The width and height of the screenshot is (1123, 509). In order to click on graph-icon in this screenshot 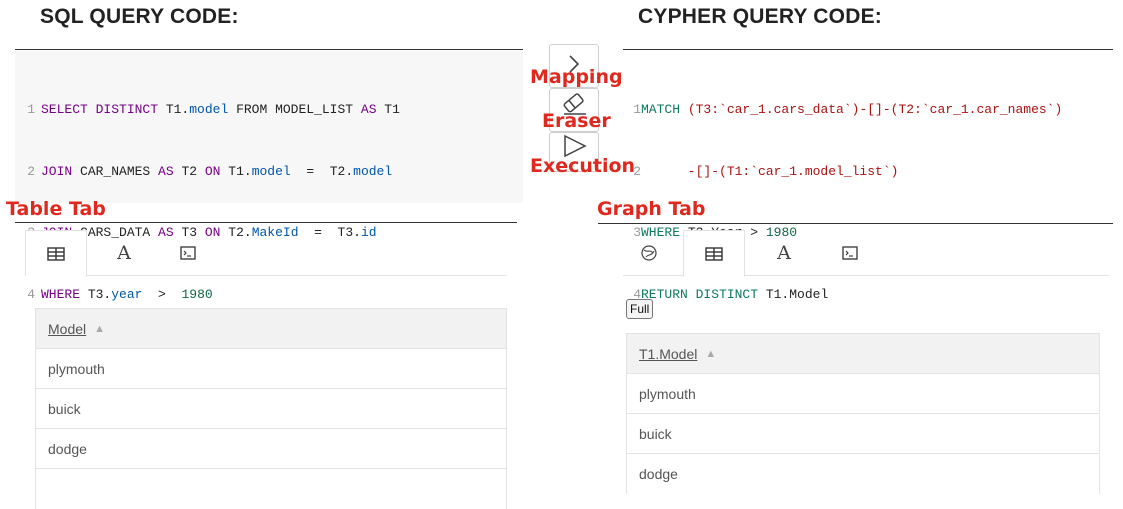, I will do `click(649, 253)`.